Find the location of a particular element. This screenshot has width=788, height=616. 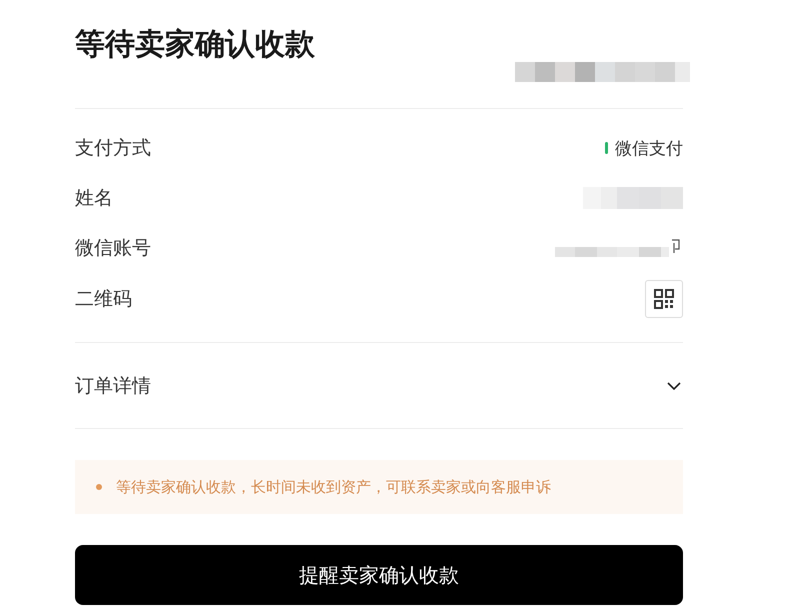

chevron-icon is located at coordinates (674, 386).